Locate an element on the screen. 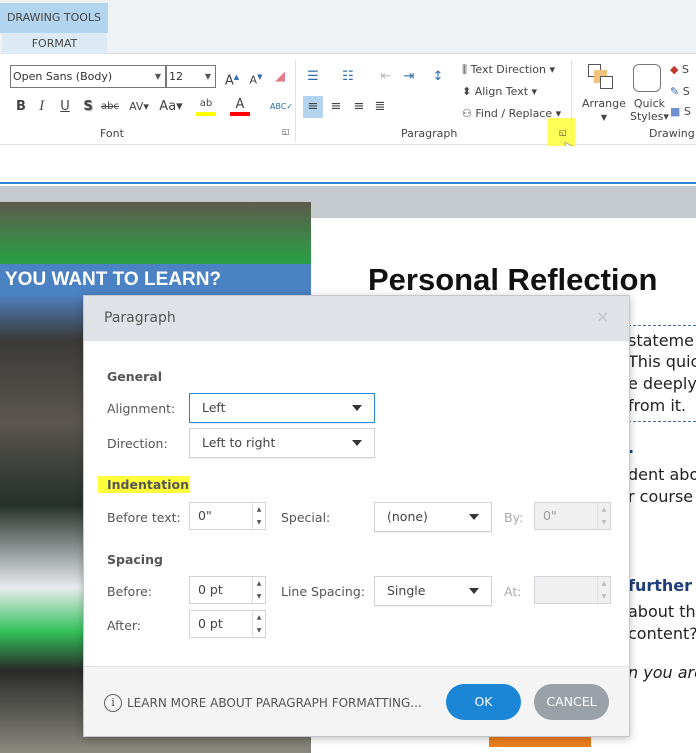 This screenshot has height=753, width=696. line-spacing-select: Single is located at coordinates (433, 591).